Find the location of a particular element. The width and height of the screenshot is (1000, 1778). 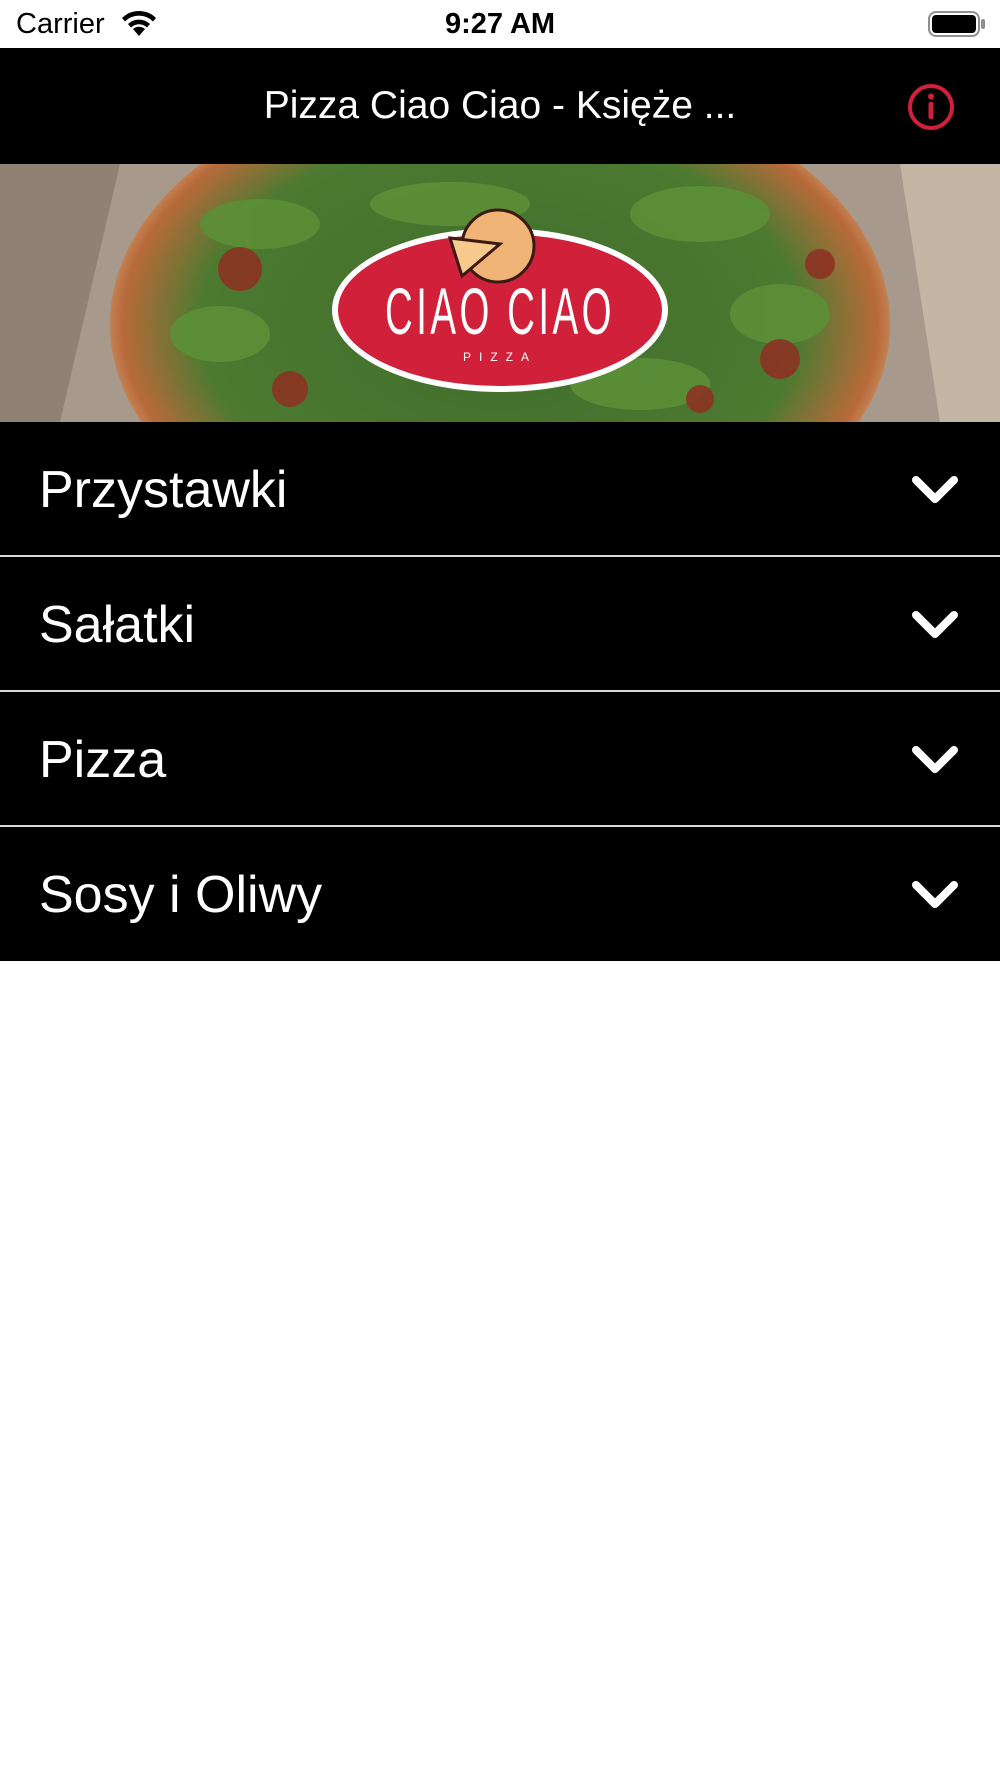

status-bar: Carrier 9:27 AM is located at coordinates (500, 24).